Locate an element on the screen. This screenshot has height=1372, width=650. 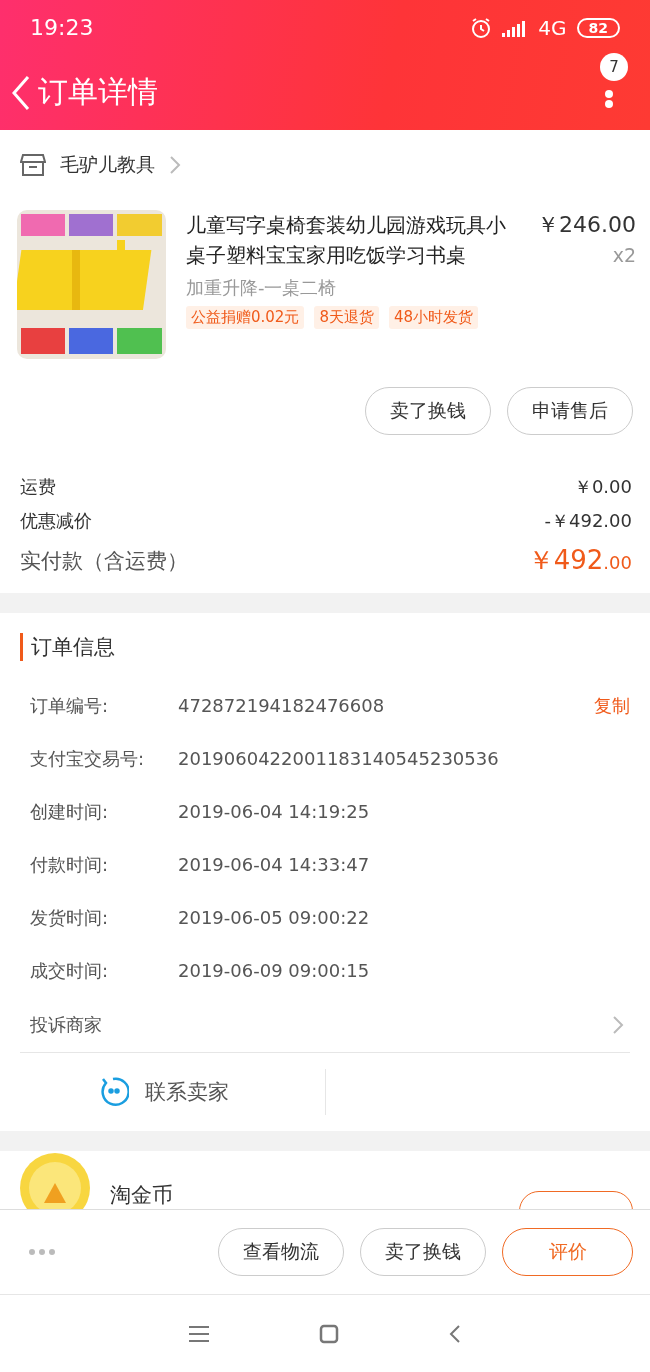
product-title: 儿童写字桌椅套装幼儿园游戏玩具小桌子塑料宝宝家用吃饭学习书桌 is located at coordinates (347, 240).